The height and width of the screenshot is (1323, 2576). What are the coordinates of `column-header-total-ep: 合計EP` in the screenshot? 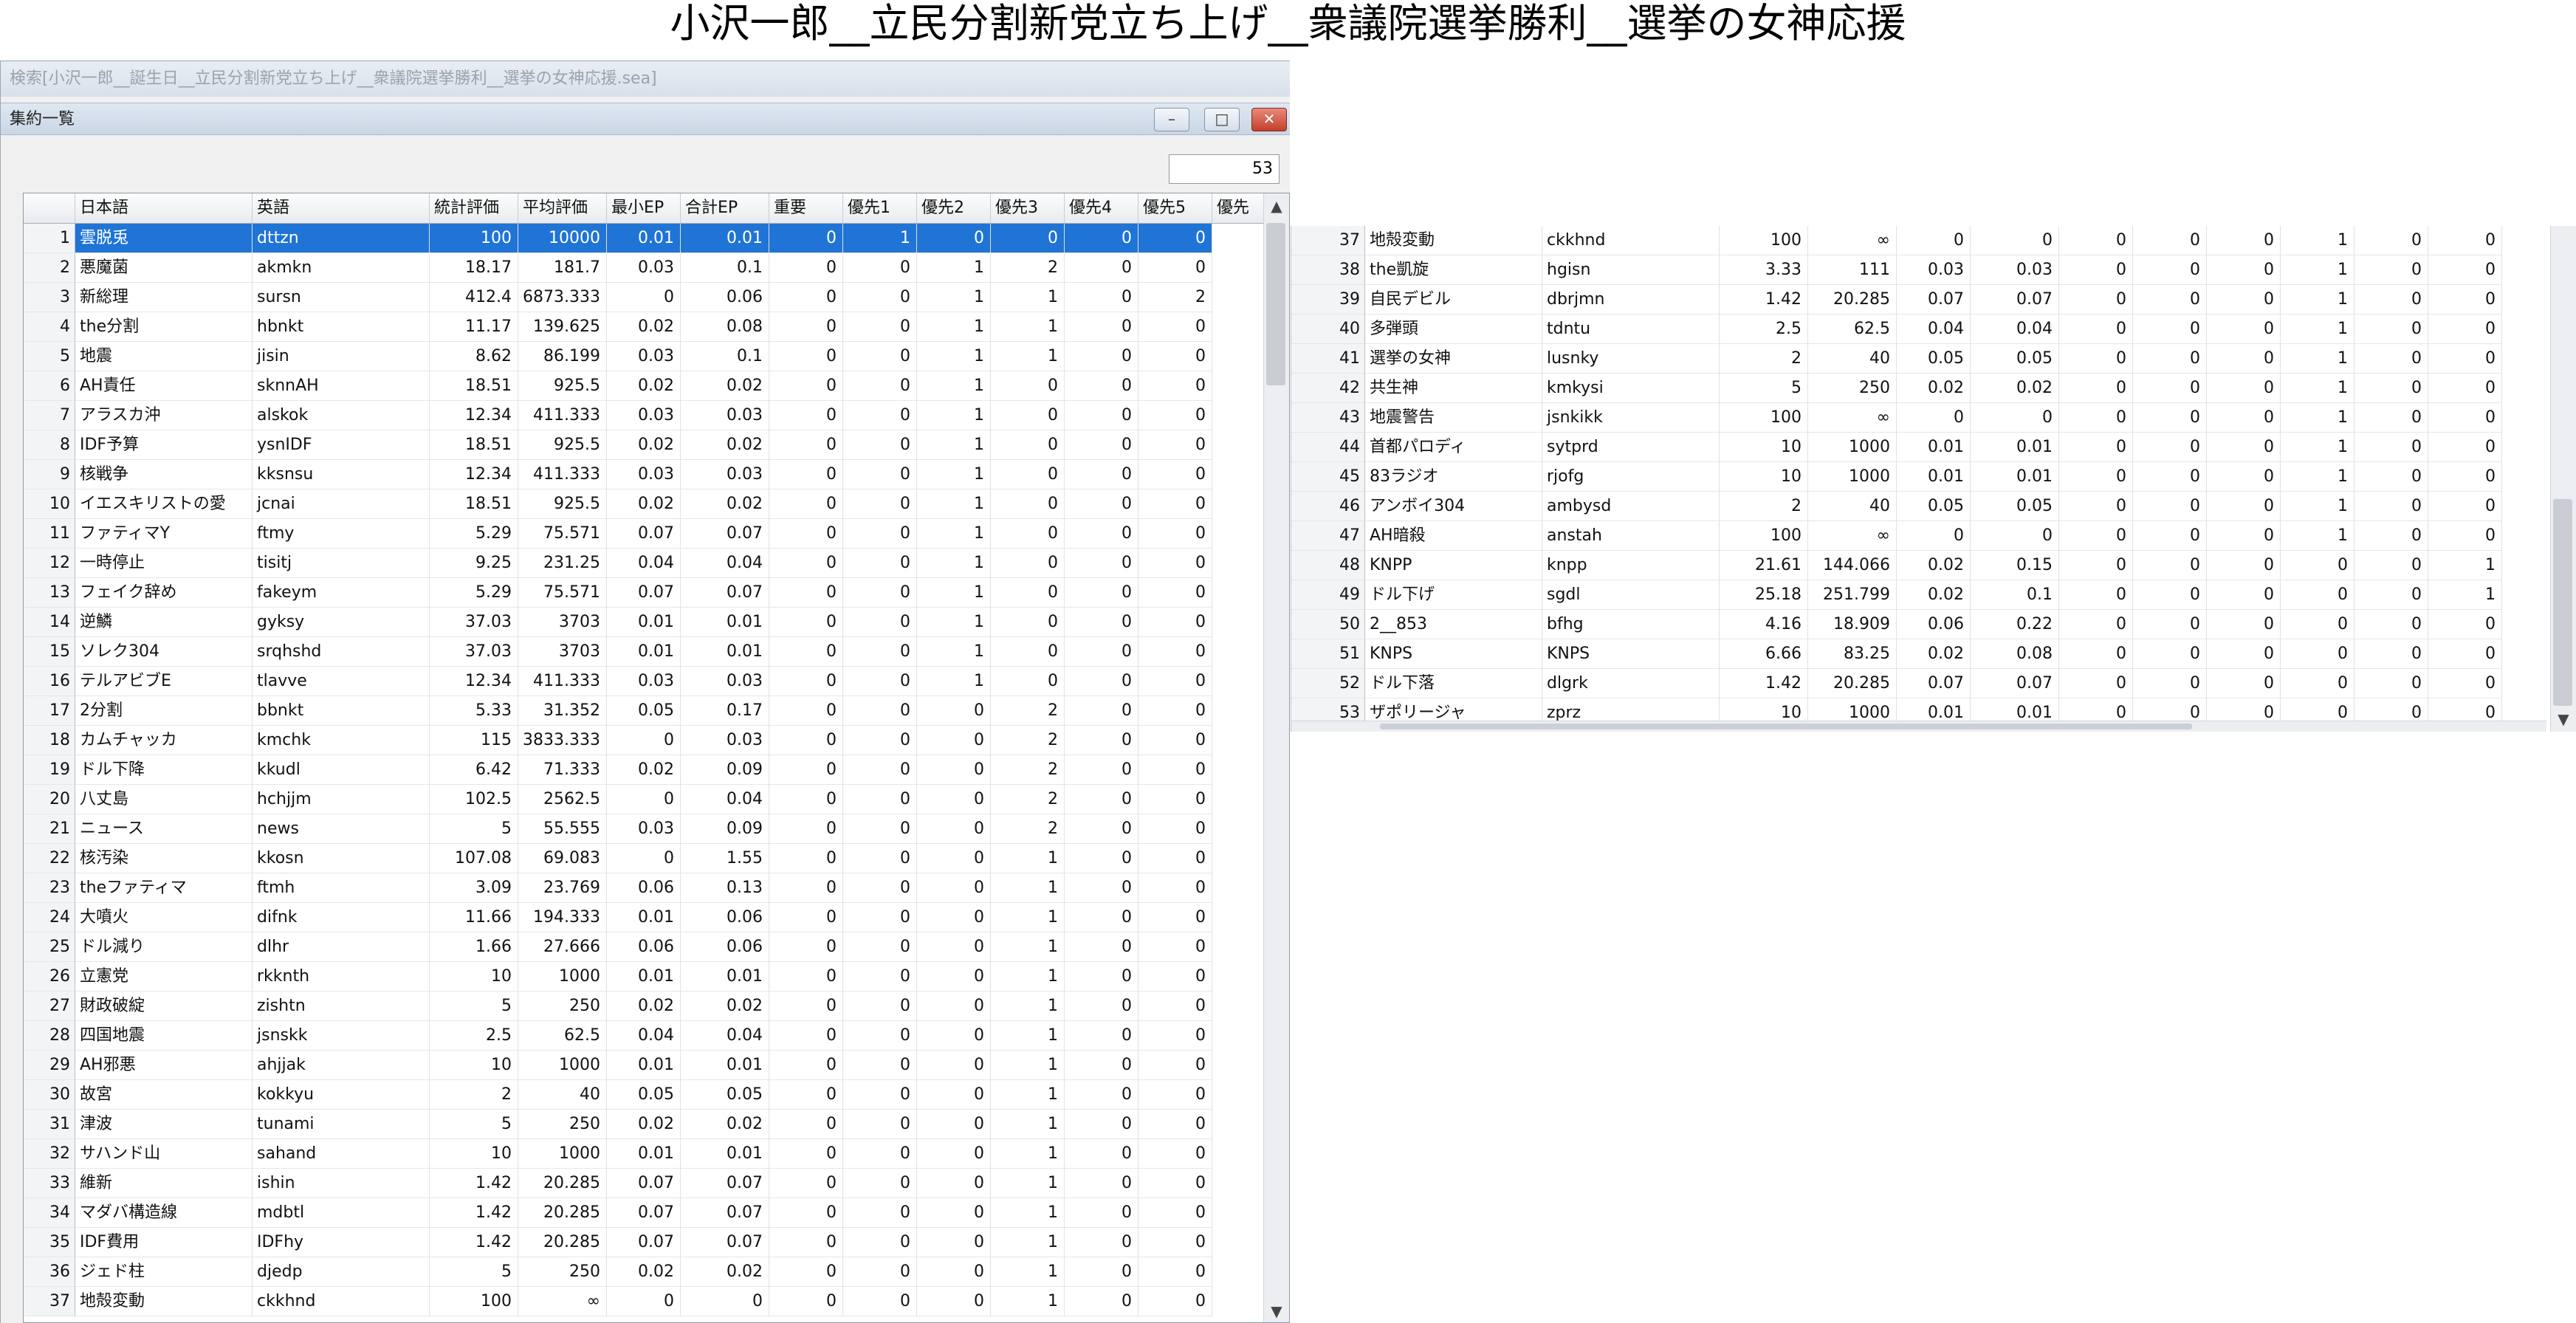 It's located at (725, 208).